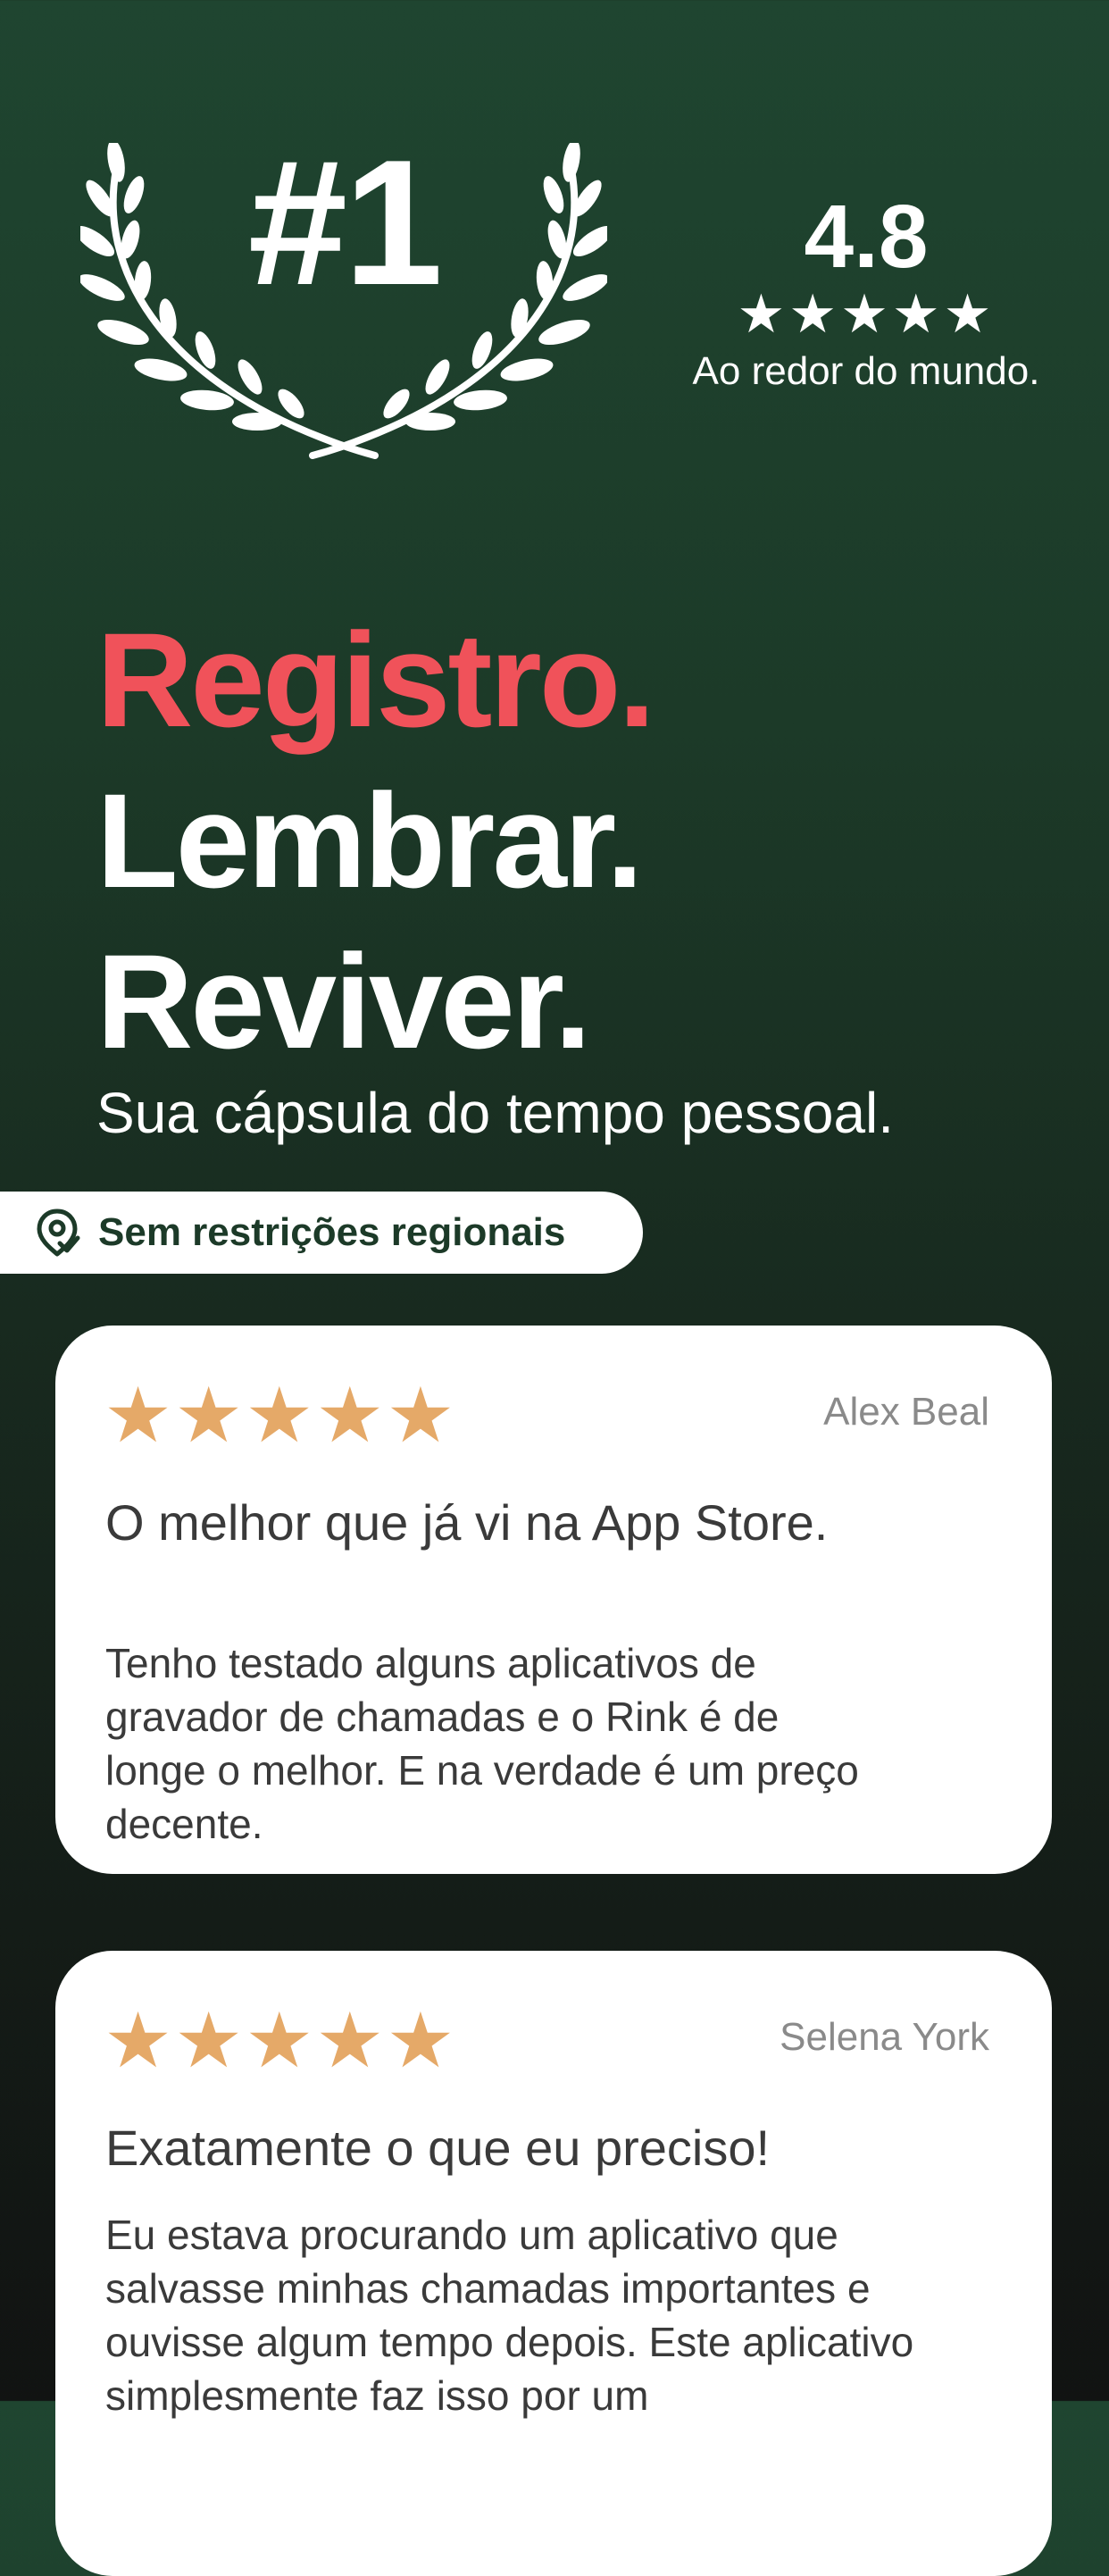 This screenshot has height=2576, width=1109. I want to click on headline-line-2: Lembrar., so click(370, 841).